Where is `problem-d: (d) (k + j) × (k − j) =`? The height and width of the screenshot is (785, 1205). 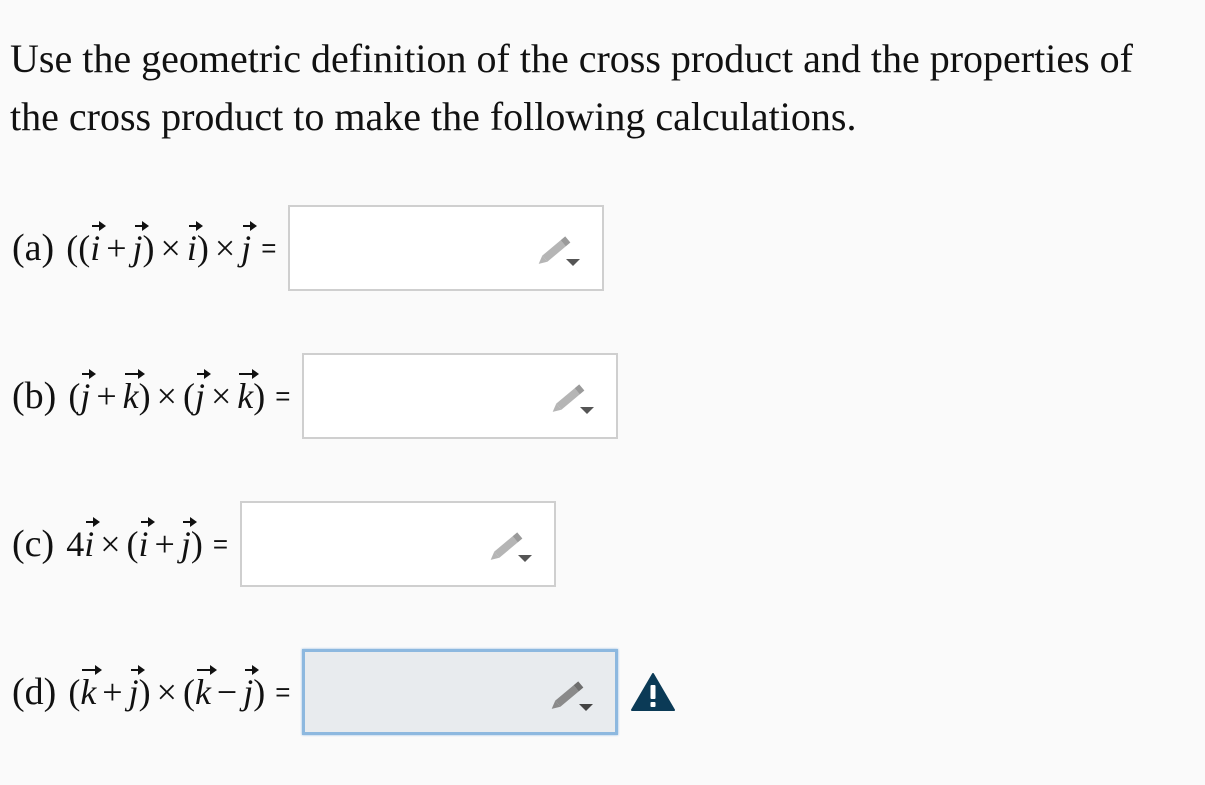 problem-d: (d) (k + j) × (k − j) = is located at coordinates (344, 692).